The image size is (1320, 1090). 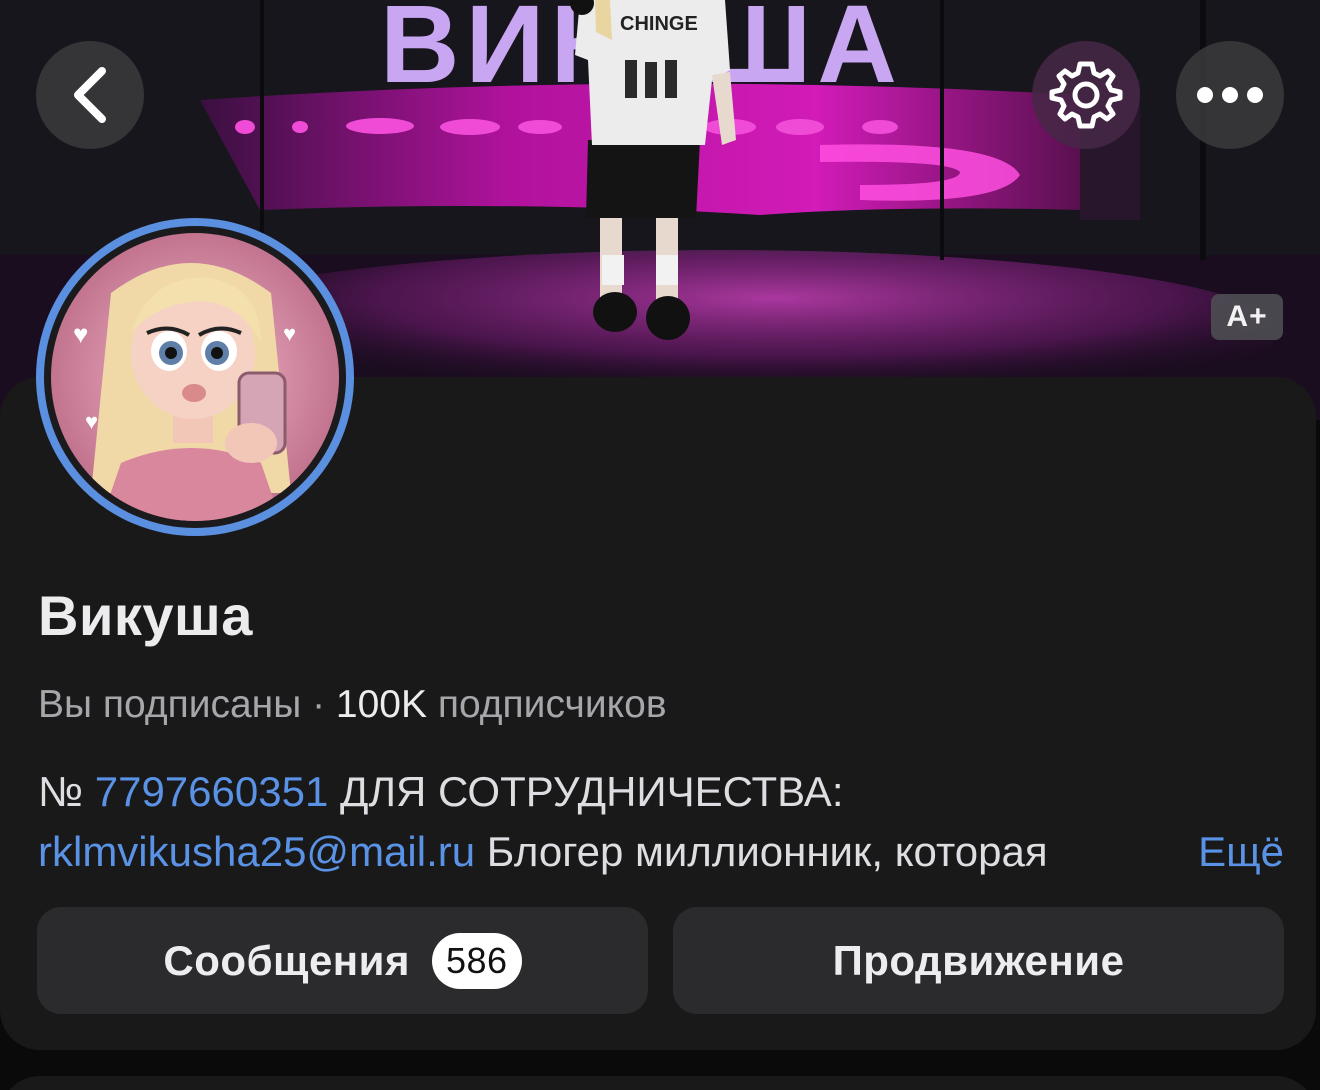 I want to click on profile-name: Викуша, so click(x=145, y=615).